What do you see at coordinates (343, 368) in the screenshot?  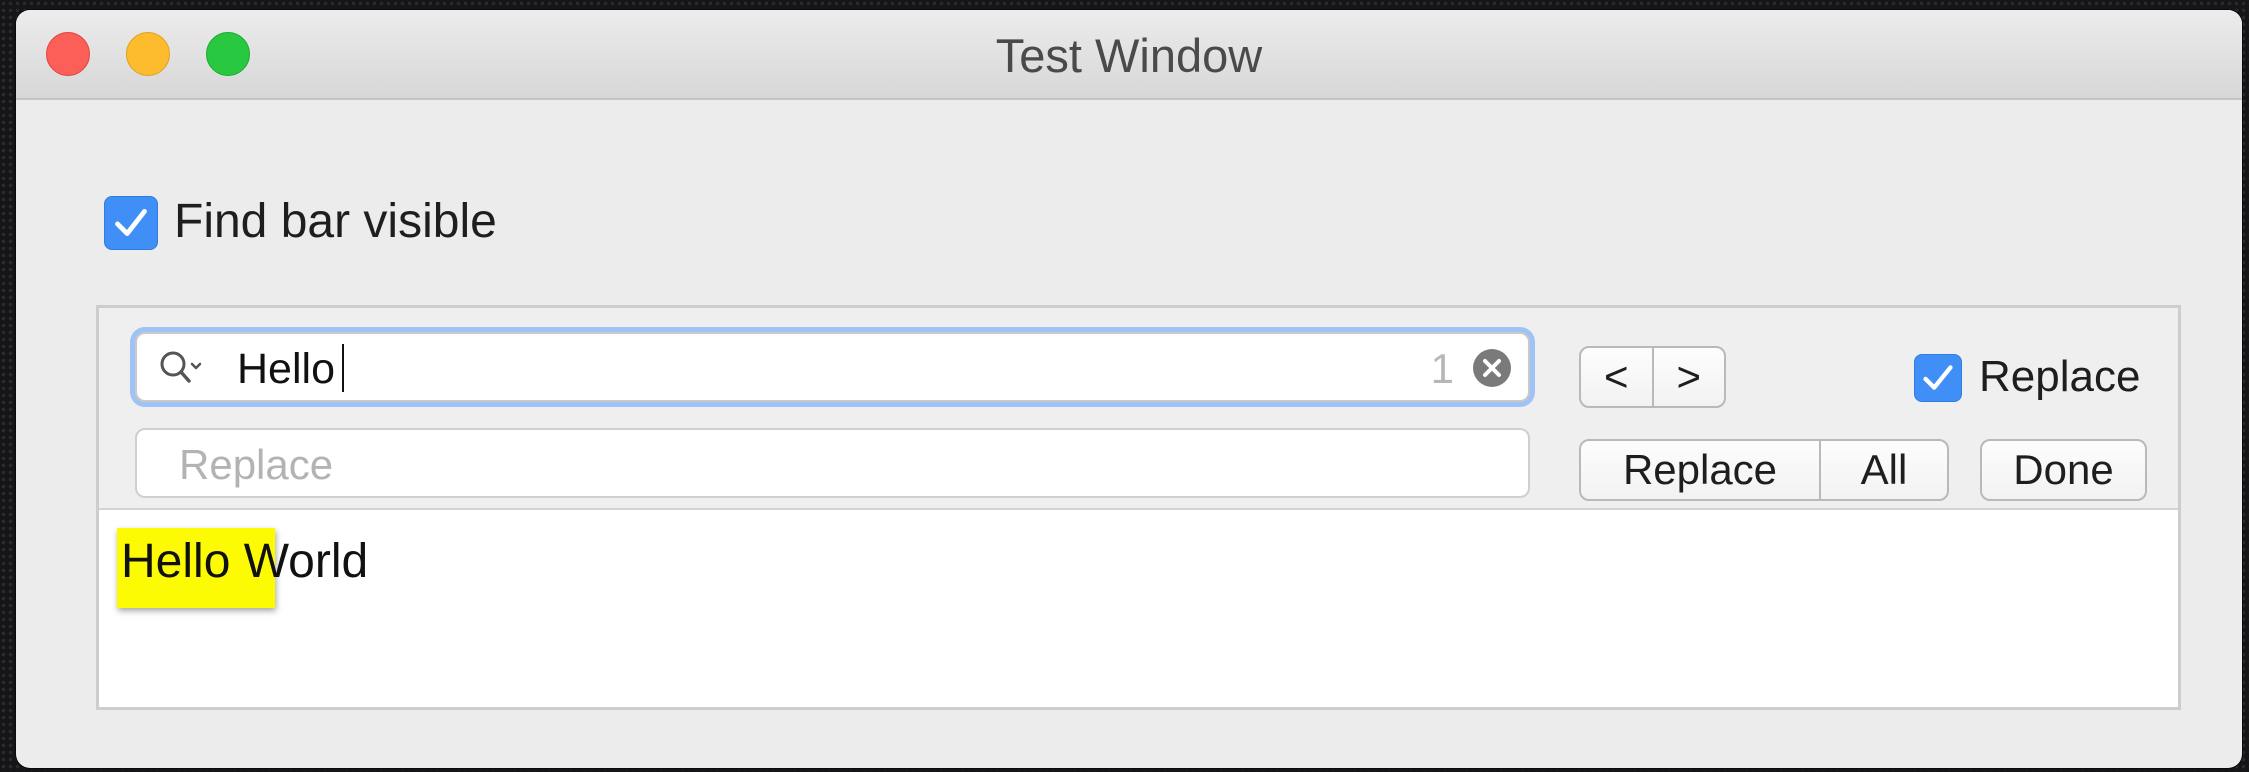 I see `text-caret` at bounding box center [343, 368].